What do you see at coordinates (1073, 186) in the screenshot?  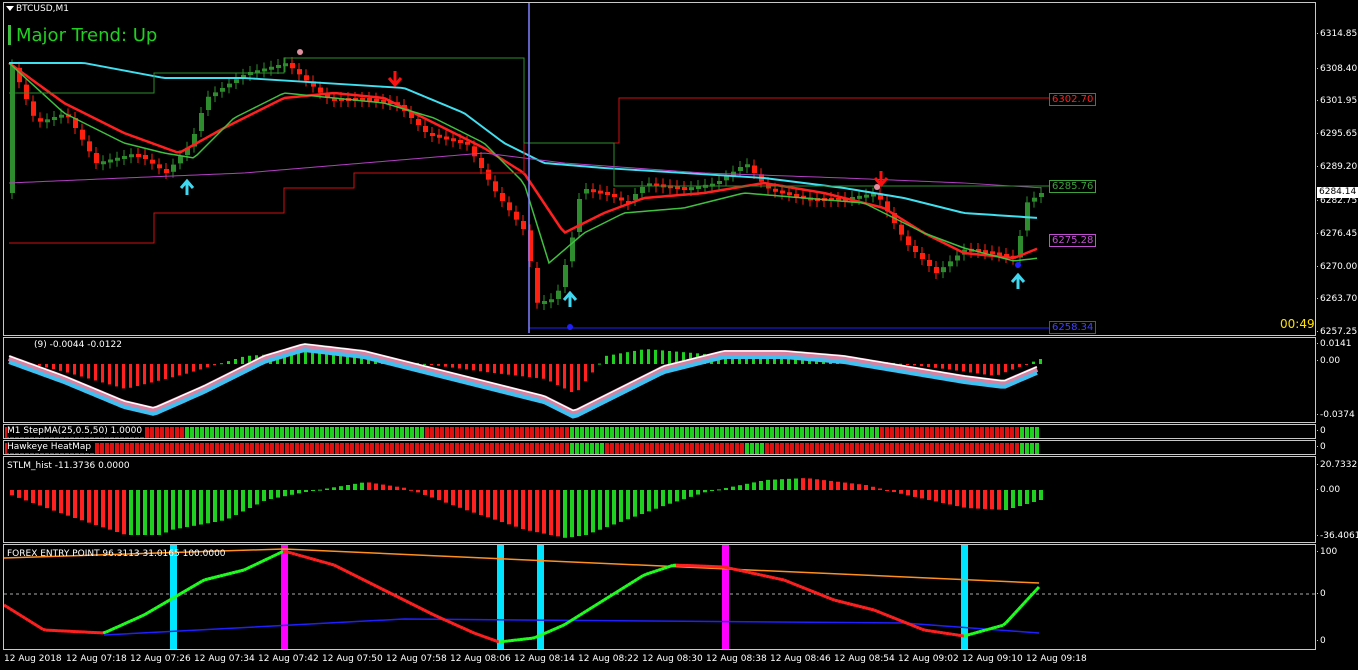 I see `price-label-green: 6285.76` at bounding box center [1073, 186].